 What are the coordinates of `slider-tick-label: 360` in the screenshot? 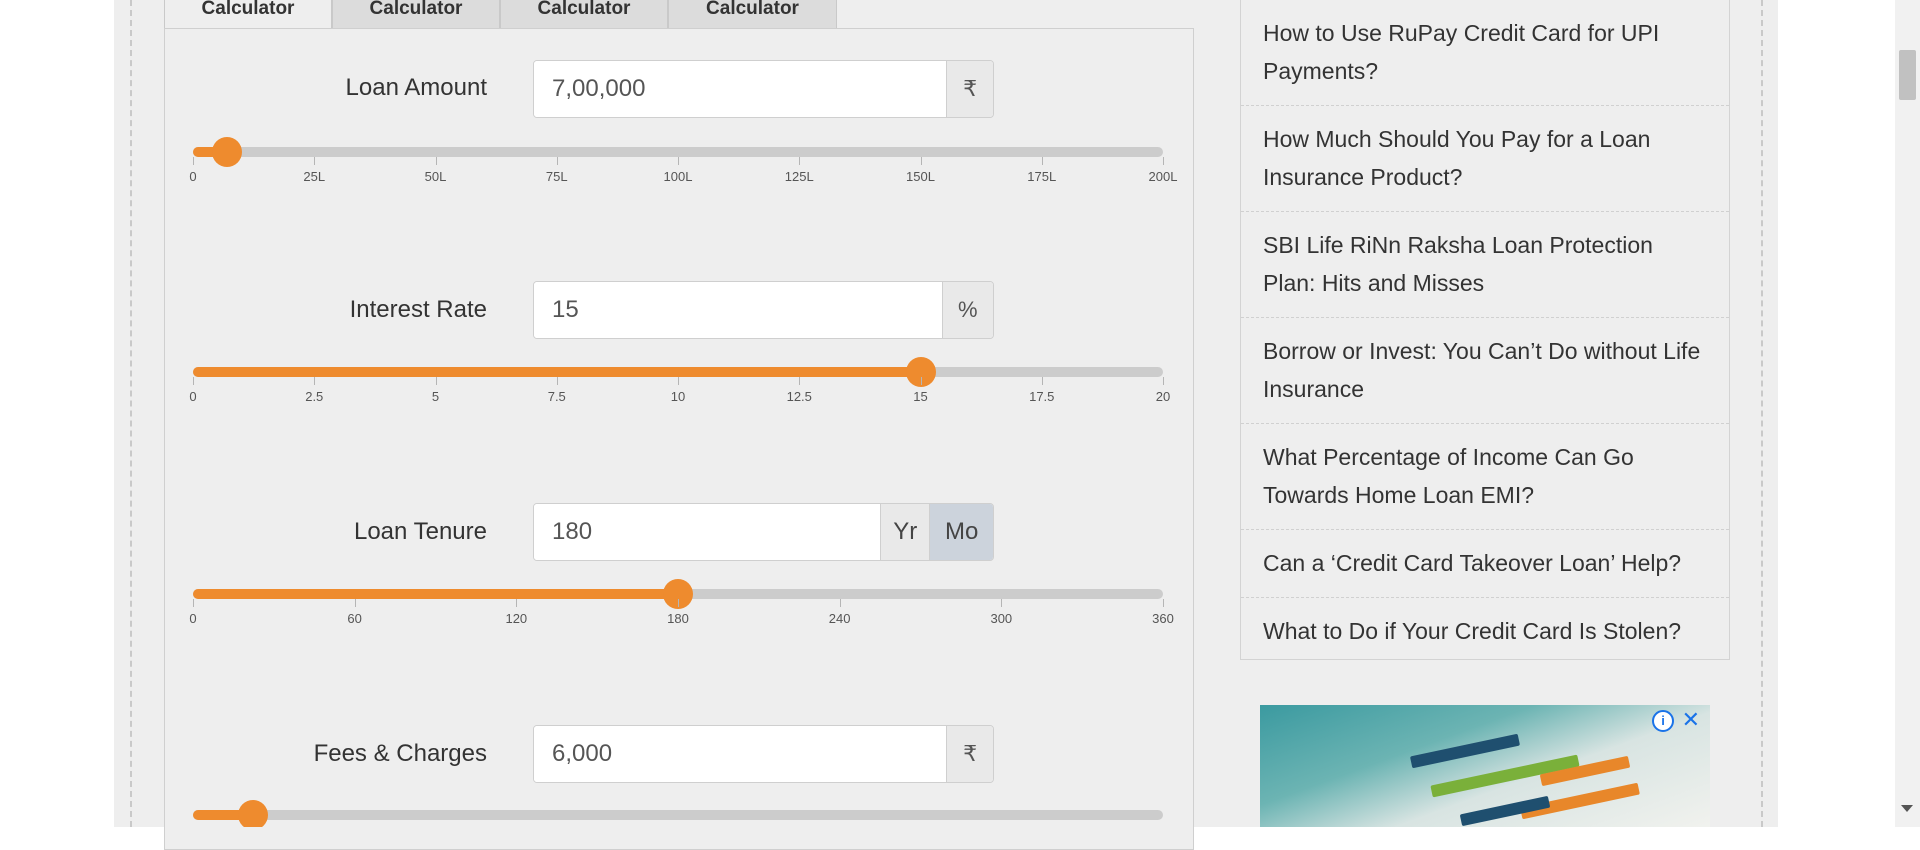 It's located at (1163, 618).